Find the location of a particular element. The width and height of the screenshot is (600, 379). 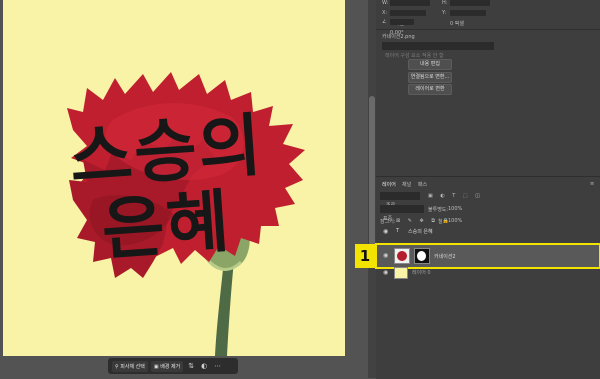

person-icon: ⚲ is located at coordinates (117, 366).